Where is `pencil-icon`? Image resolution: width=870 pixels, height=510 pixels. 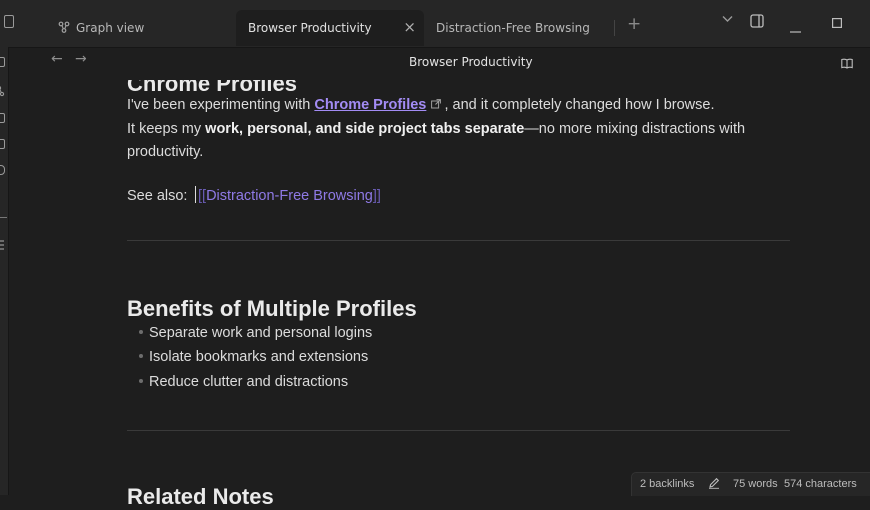 pencil-icon is located at coordinates (714, 484).